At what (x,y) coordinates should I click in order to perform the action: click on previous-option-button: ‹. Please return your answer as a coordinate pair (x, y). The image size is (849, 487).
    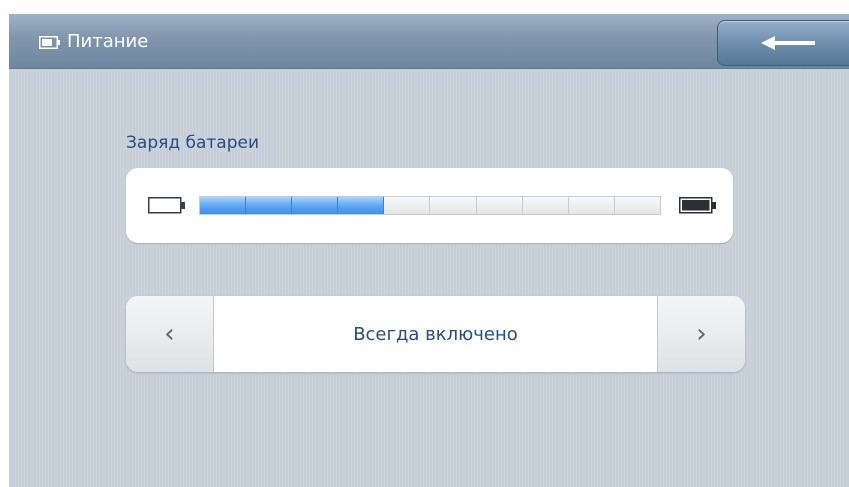
    Looking at the image, I should click on (170, 334).